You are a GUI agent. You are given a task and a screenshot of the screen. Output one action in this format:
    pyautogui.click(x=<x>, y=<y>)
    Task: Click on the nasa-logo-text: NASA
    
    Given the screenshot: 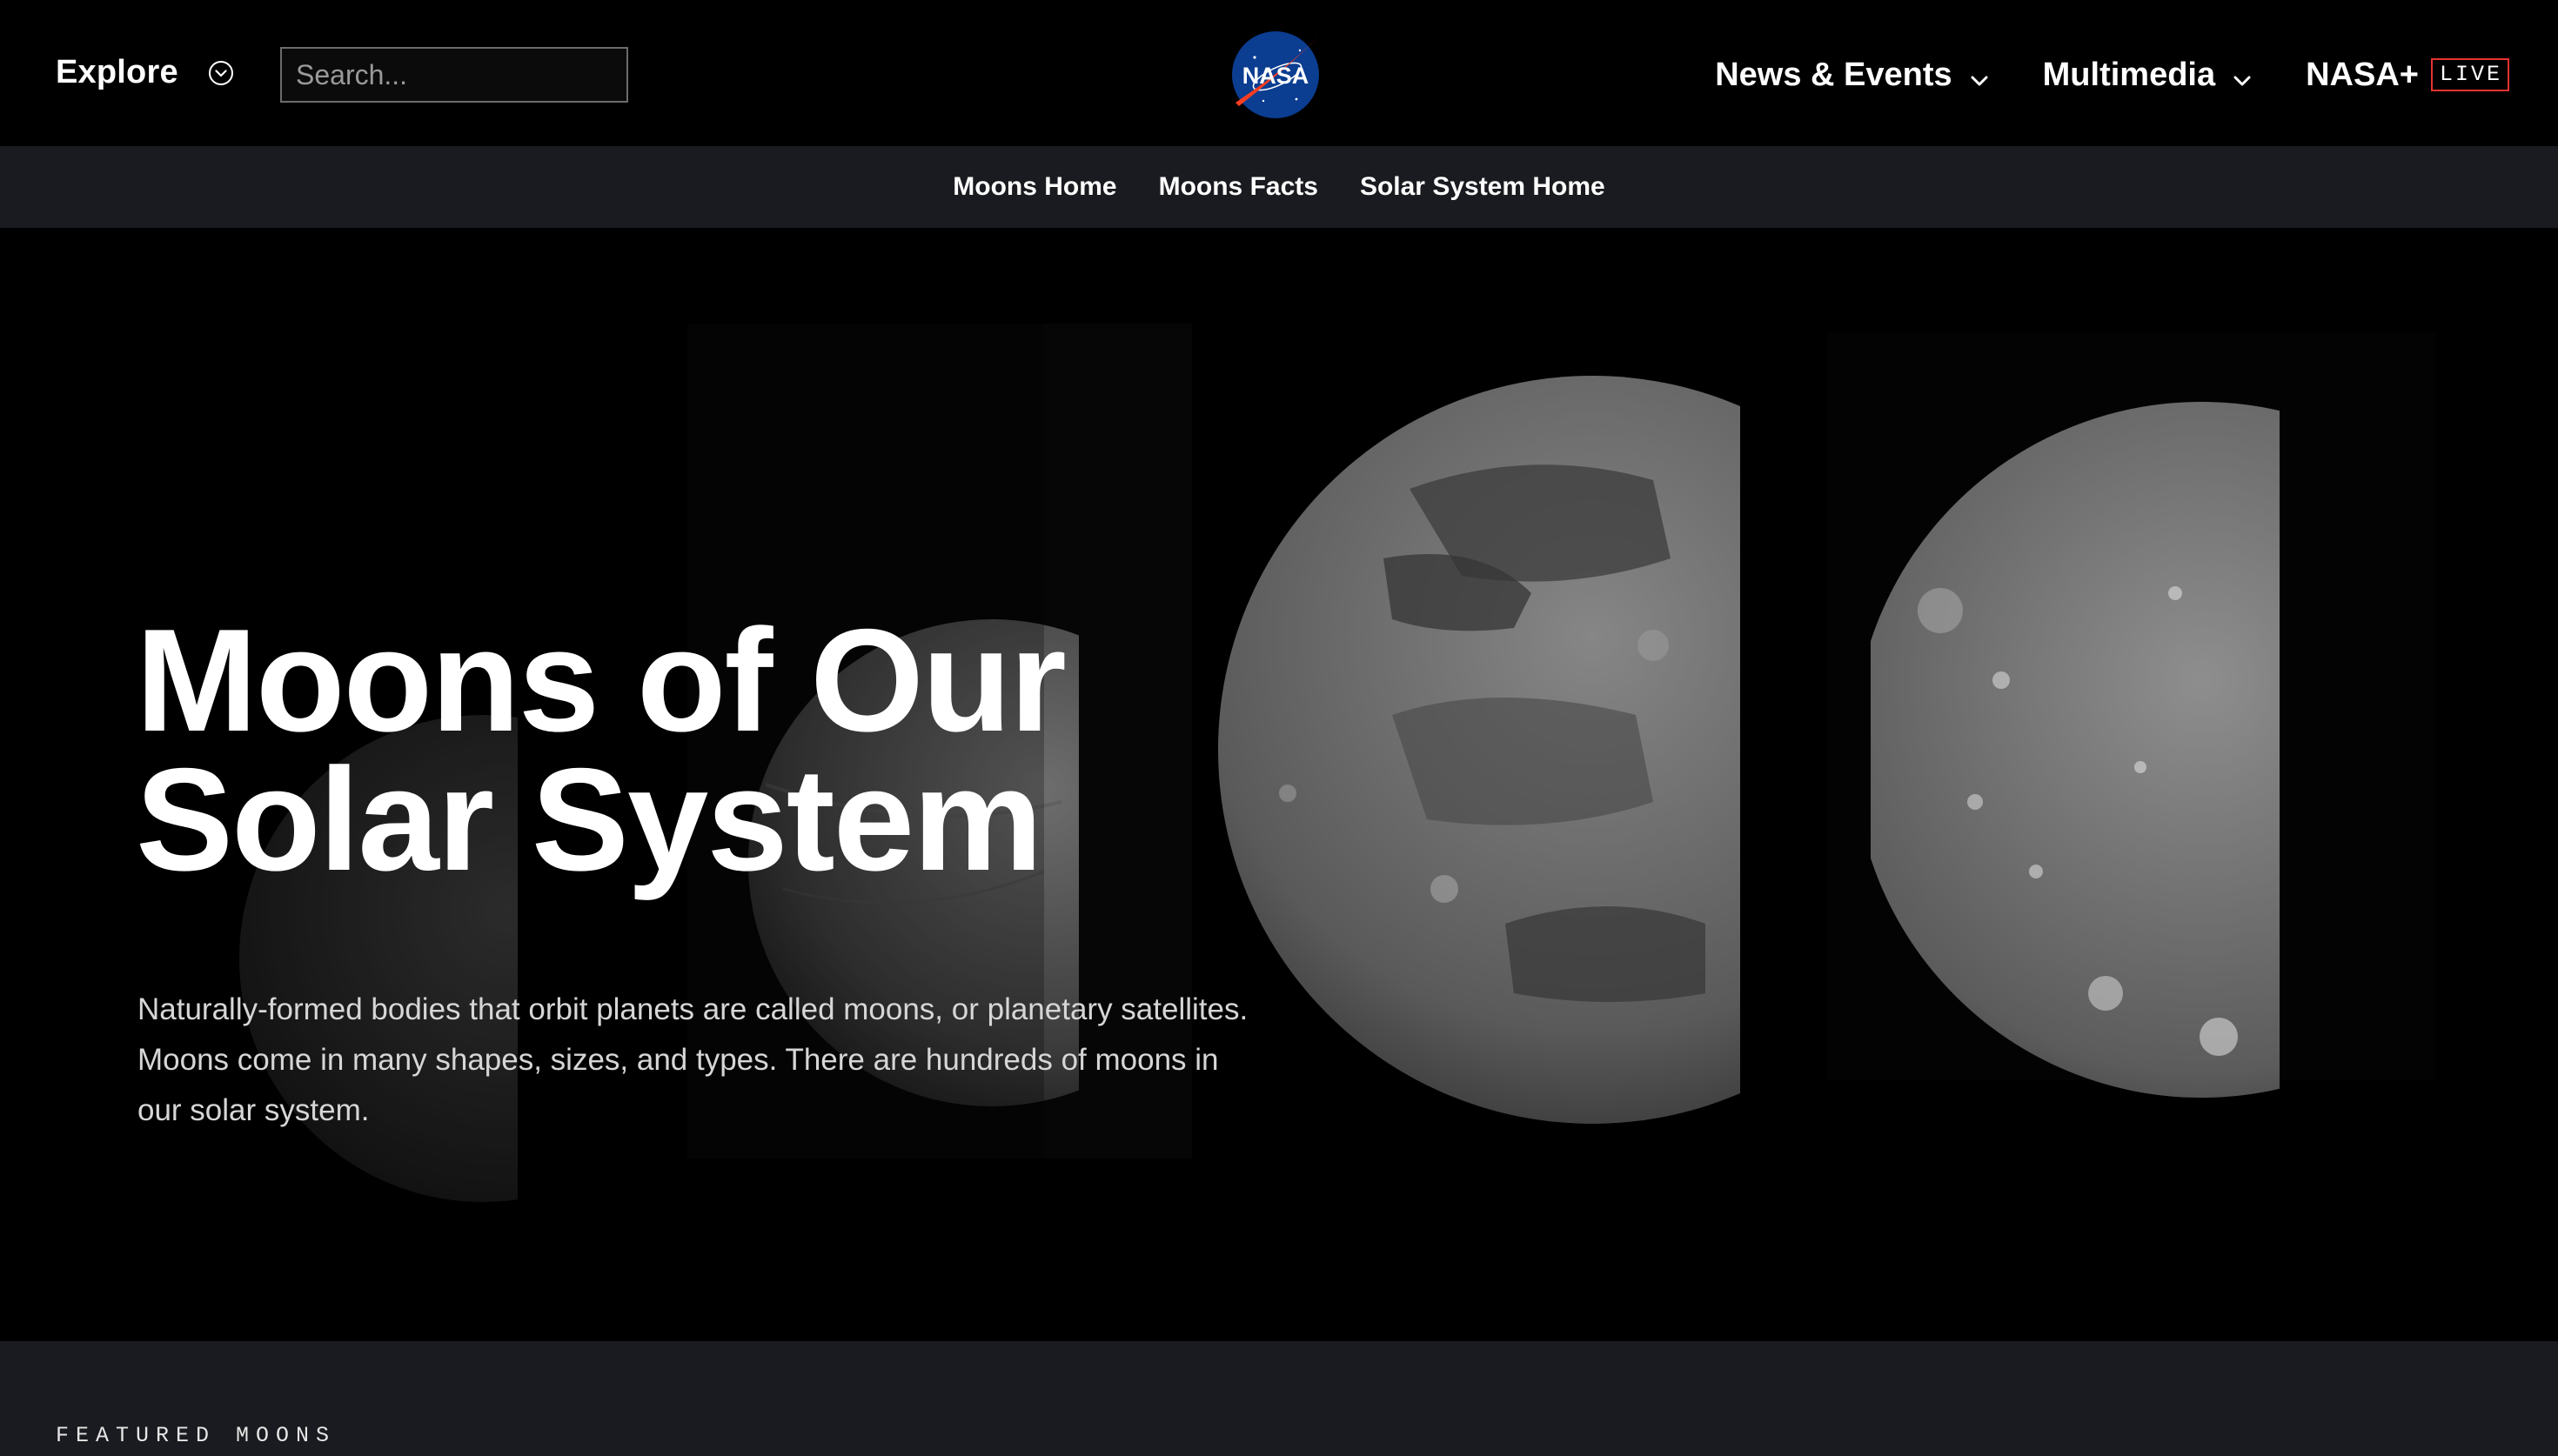 What is the action you would take?
    pyautogui.click(x=1275, y=76)
    